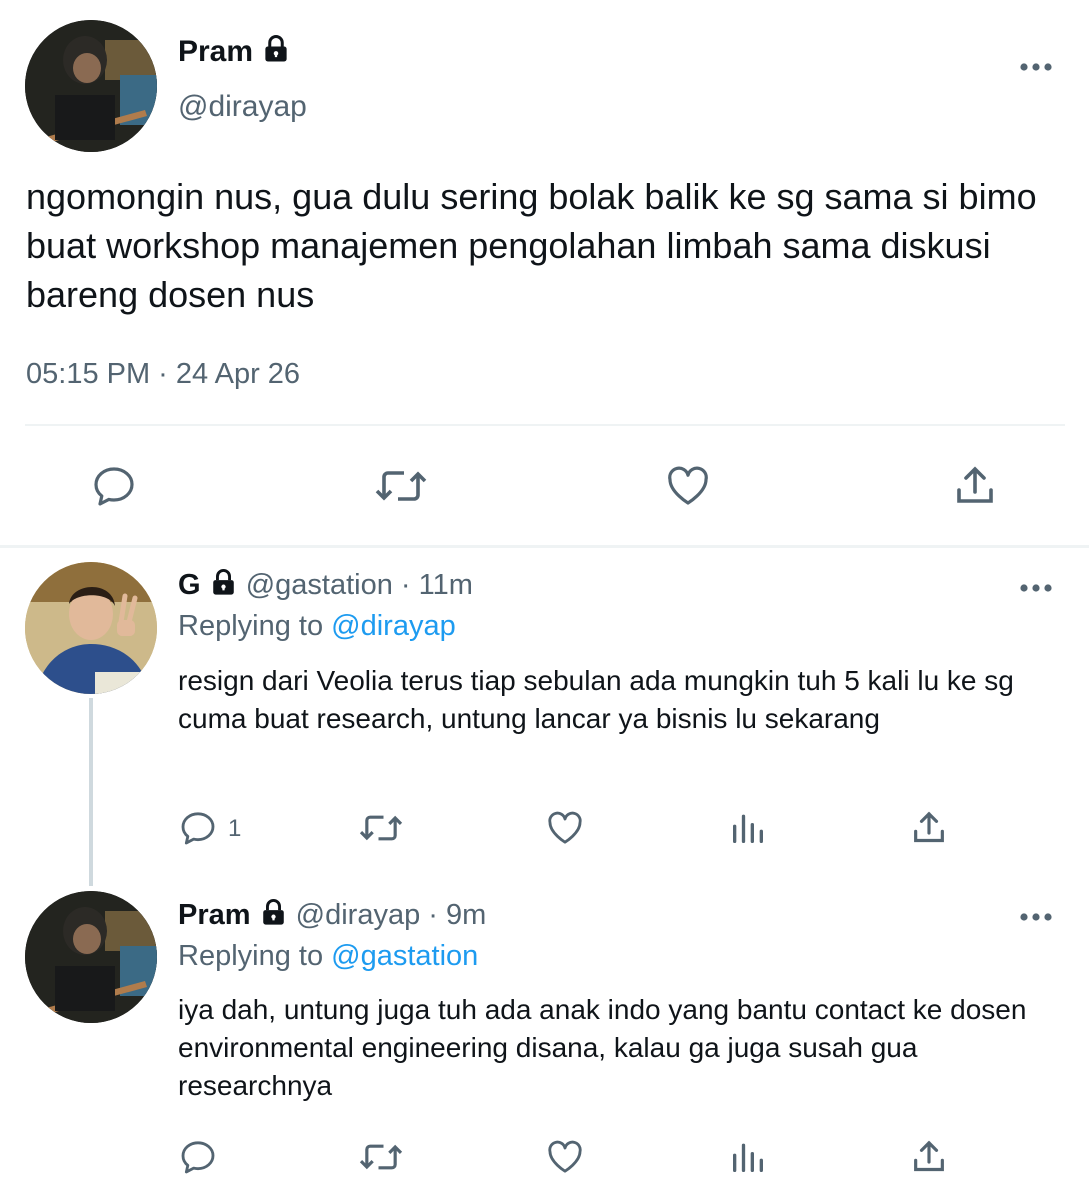 This screenshot has height=1200, width=1089. I want to click on reply-header: G @gastation · 11m, so click(325, 586).